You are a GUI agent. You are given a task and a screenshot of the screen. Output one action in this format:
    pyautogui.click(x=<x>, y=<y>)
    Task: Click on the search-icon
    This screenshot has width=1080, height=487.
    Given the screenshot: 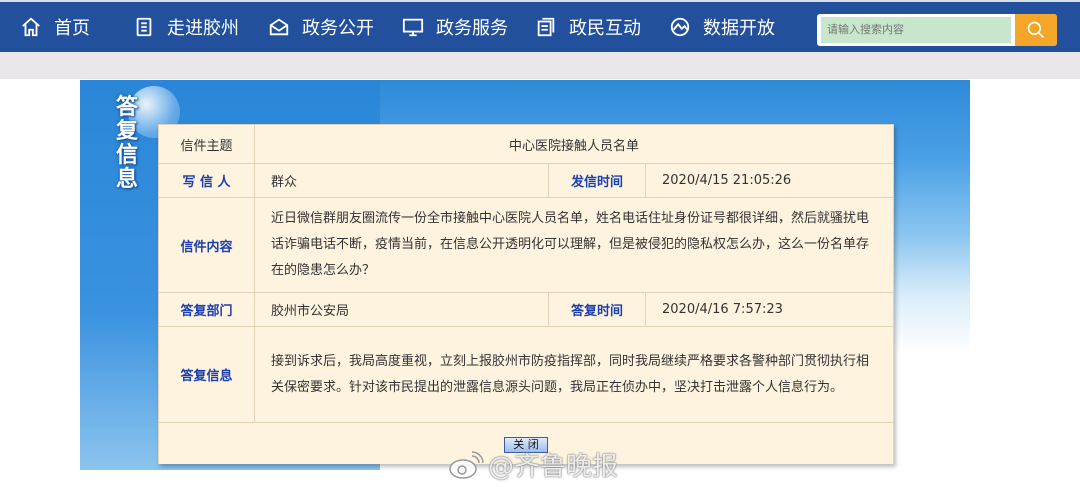 What is the action you would take?
    pyautogui.click(x=1036, y=30)
    